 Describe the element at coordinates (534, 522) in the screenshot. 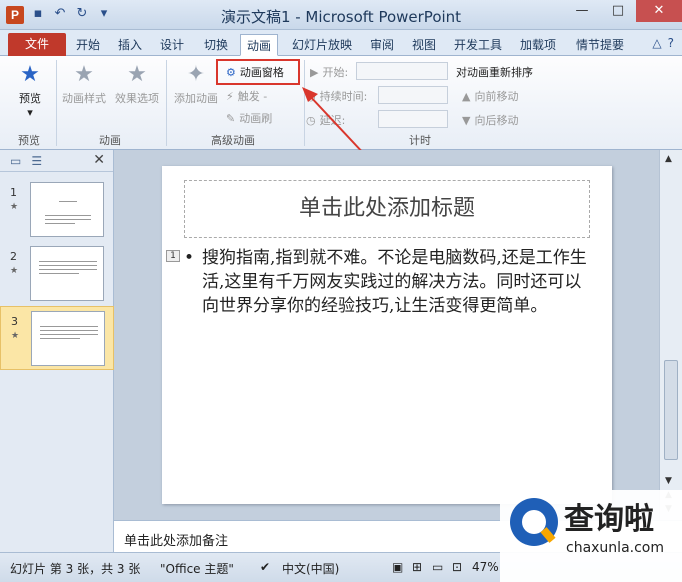

I see `chaxunla-logo-icon` at that location.